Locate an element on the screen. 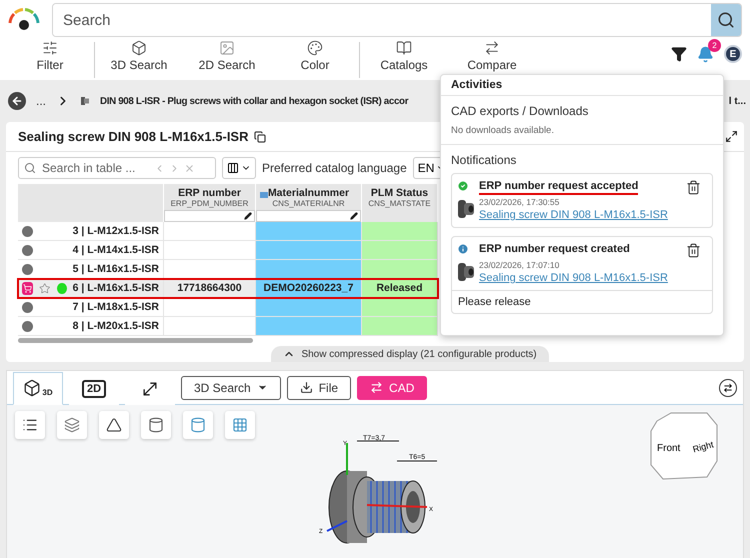 The width and height of the screenshot is (750, 558). row-label: 7 | L-M18x1.5-ISR is located at coordinates (115, 307).